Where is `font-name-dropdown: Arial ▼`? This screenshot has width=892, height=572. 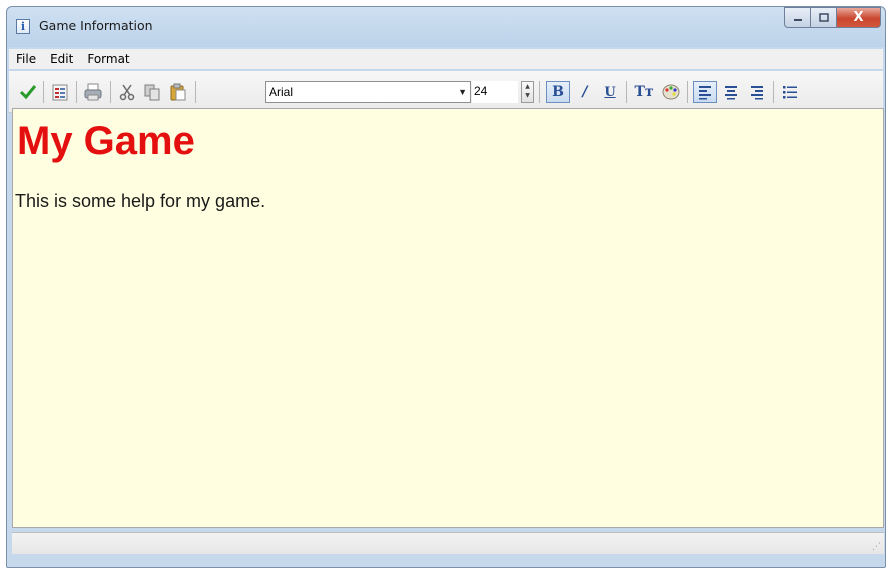 font-name-dropdown: Arial ▼ is located at coordinates (368, 92).